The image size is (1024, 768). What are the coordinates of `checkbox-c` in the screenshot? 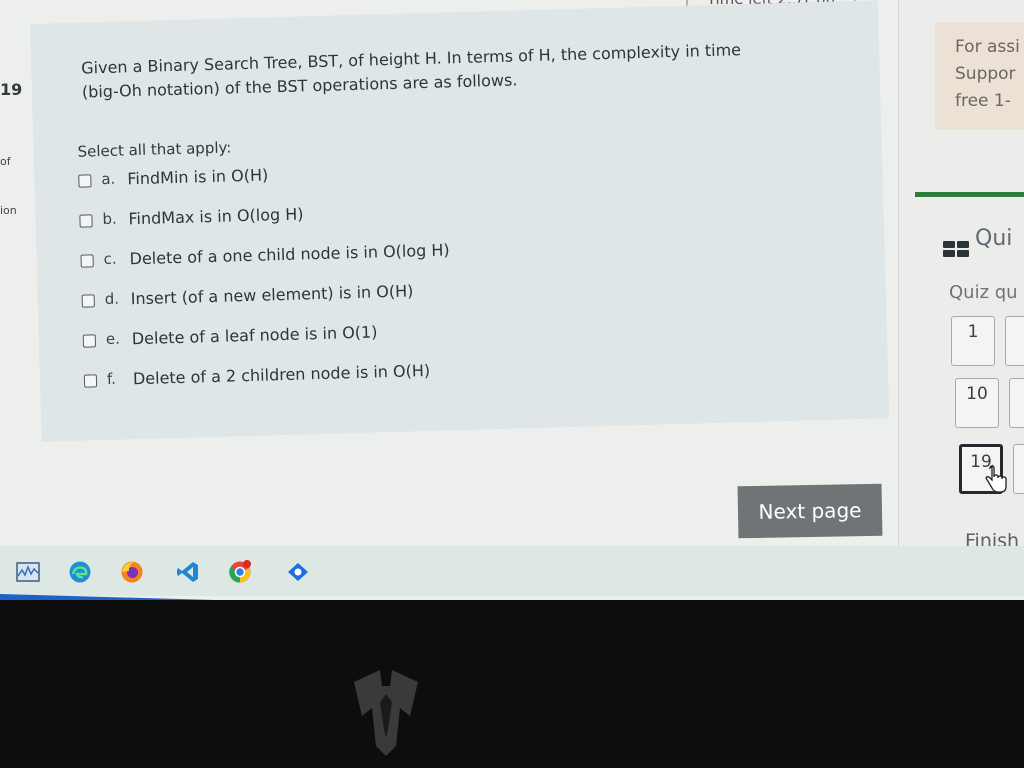 It's located at (87, 261).